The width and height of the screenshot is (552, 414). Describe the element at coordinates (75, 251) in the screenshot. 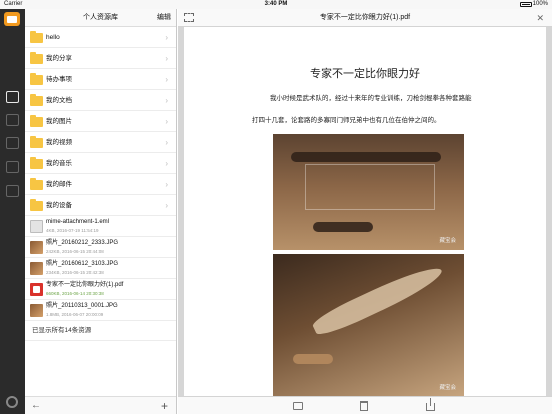

I see `file-meta: 242KB, 2016-06-15 20:44:08` at that location.